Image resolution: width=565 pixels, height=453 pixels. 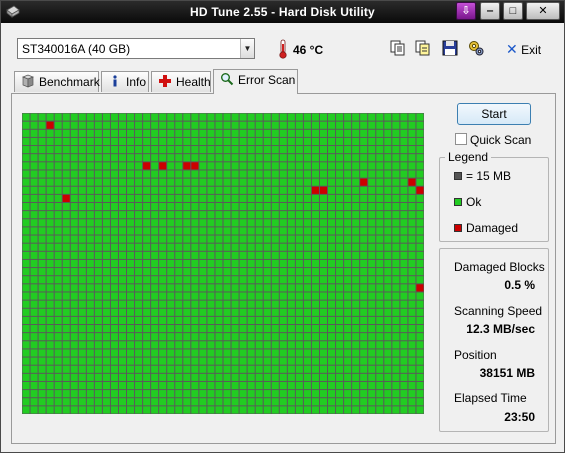 I want to click on quick-scan-checkbox, so click(x=461, y=139).